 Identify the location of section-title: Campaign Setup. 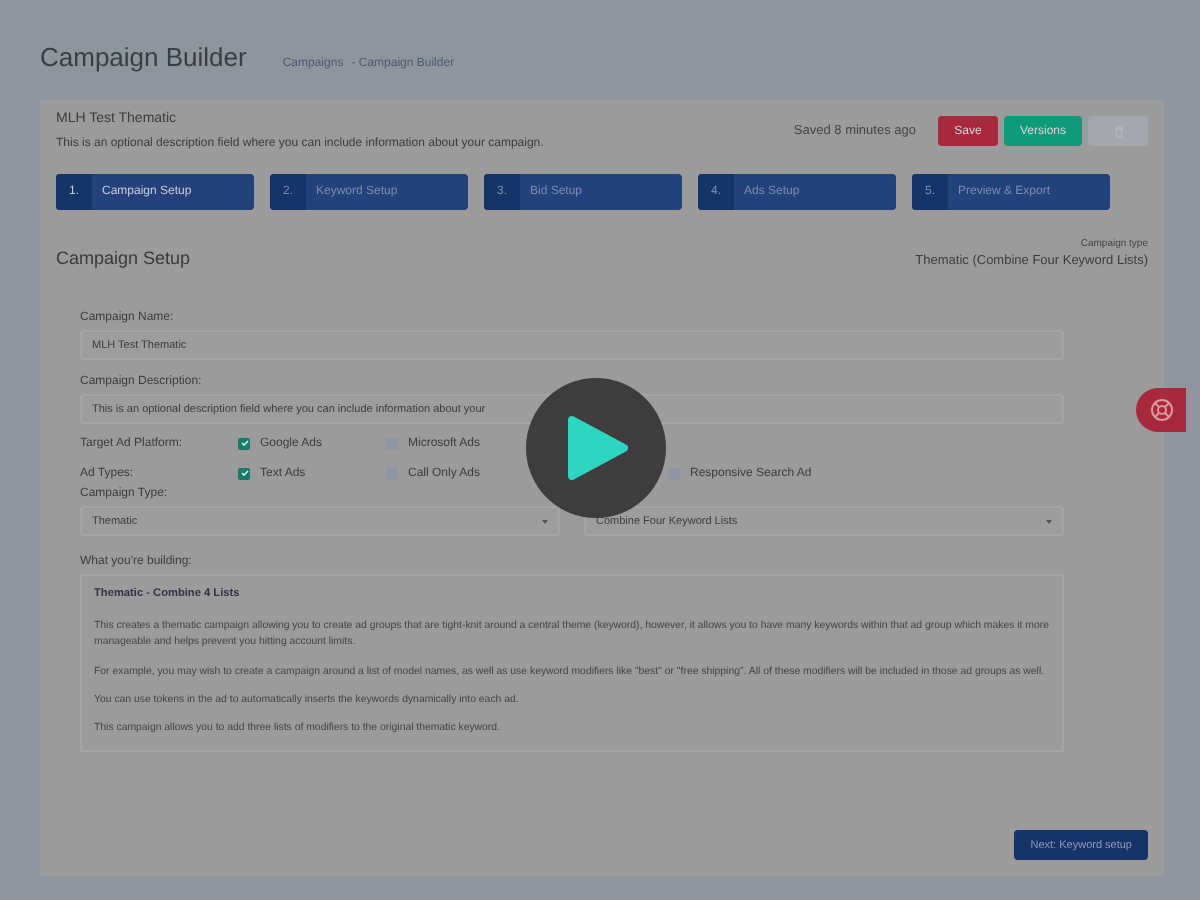
(123, 258).